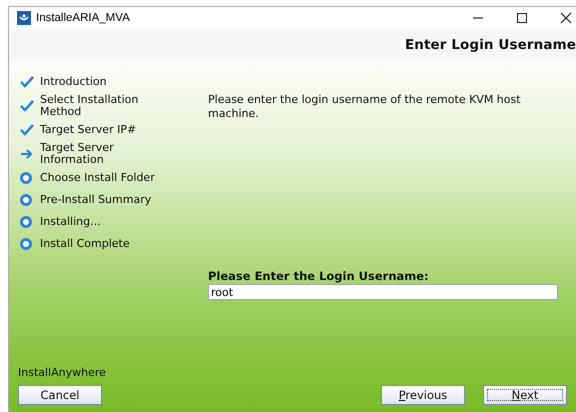  I want to click on page-heading: Enter Login Username, so click(490, 45).